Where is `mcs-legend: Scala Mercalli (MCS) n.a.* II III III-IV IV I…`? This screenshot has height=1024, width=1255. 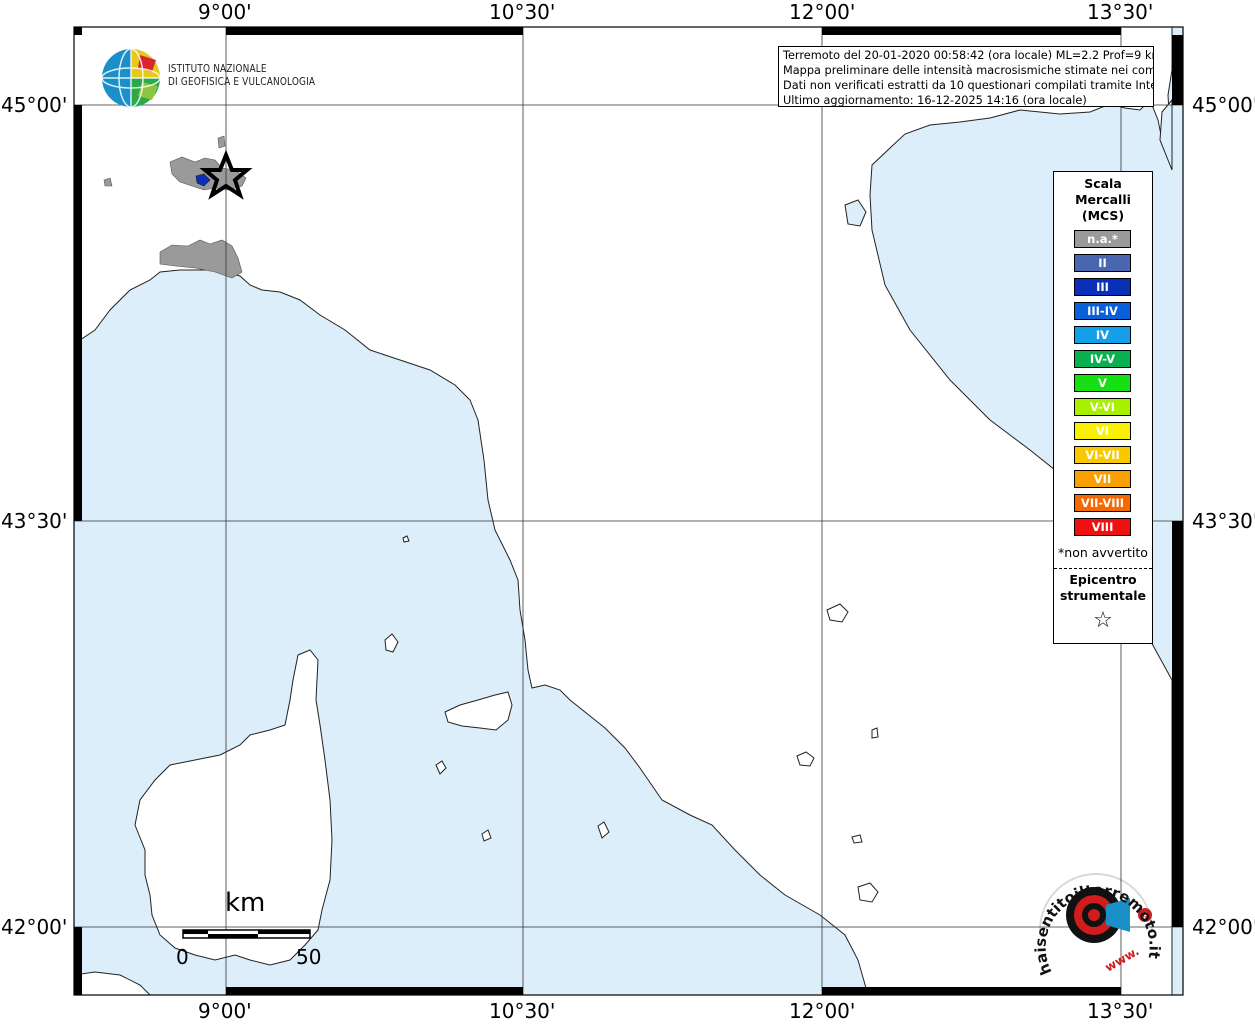
mcs-legend: Scala Mercalli (MCS) n.a.* II III III-IV IV I… is located at coordinates (1103, 407).